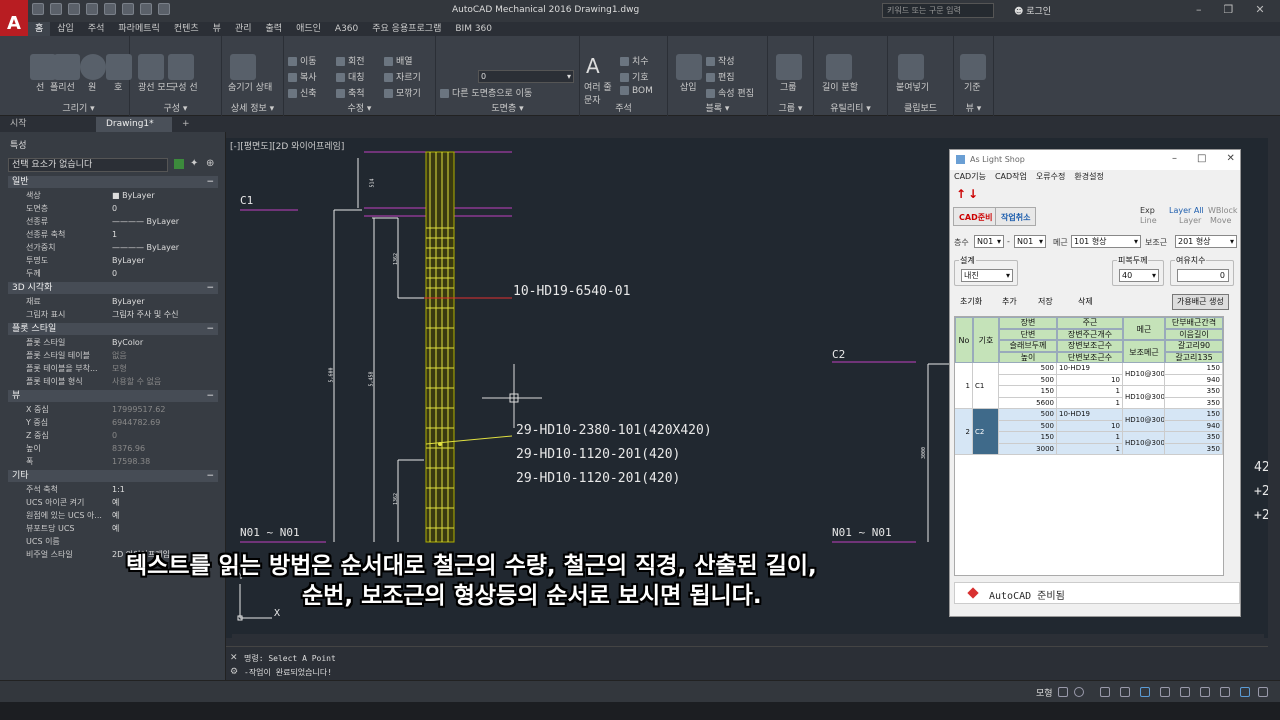 This screenshot has height=720, width=1280. I want to click on new-tab-icon: +, so click(186, 124).